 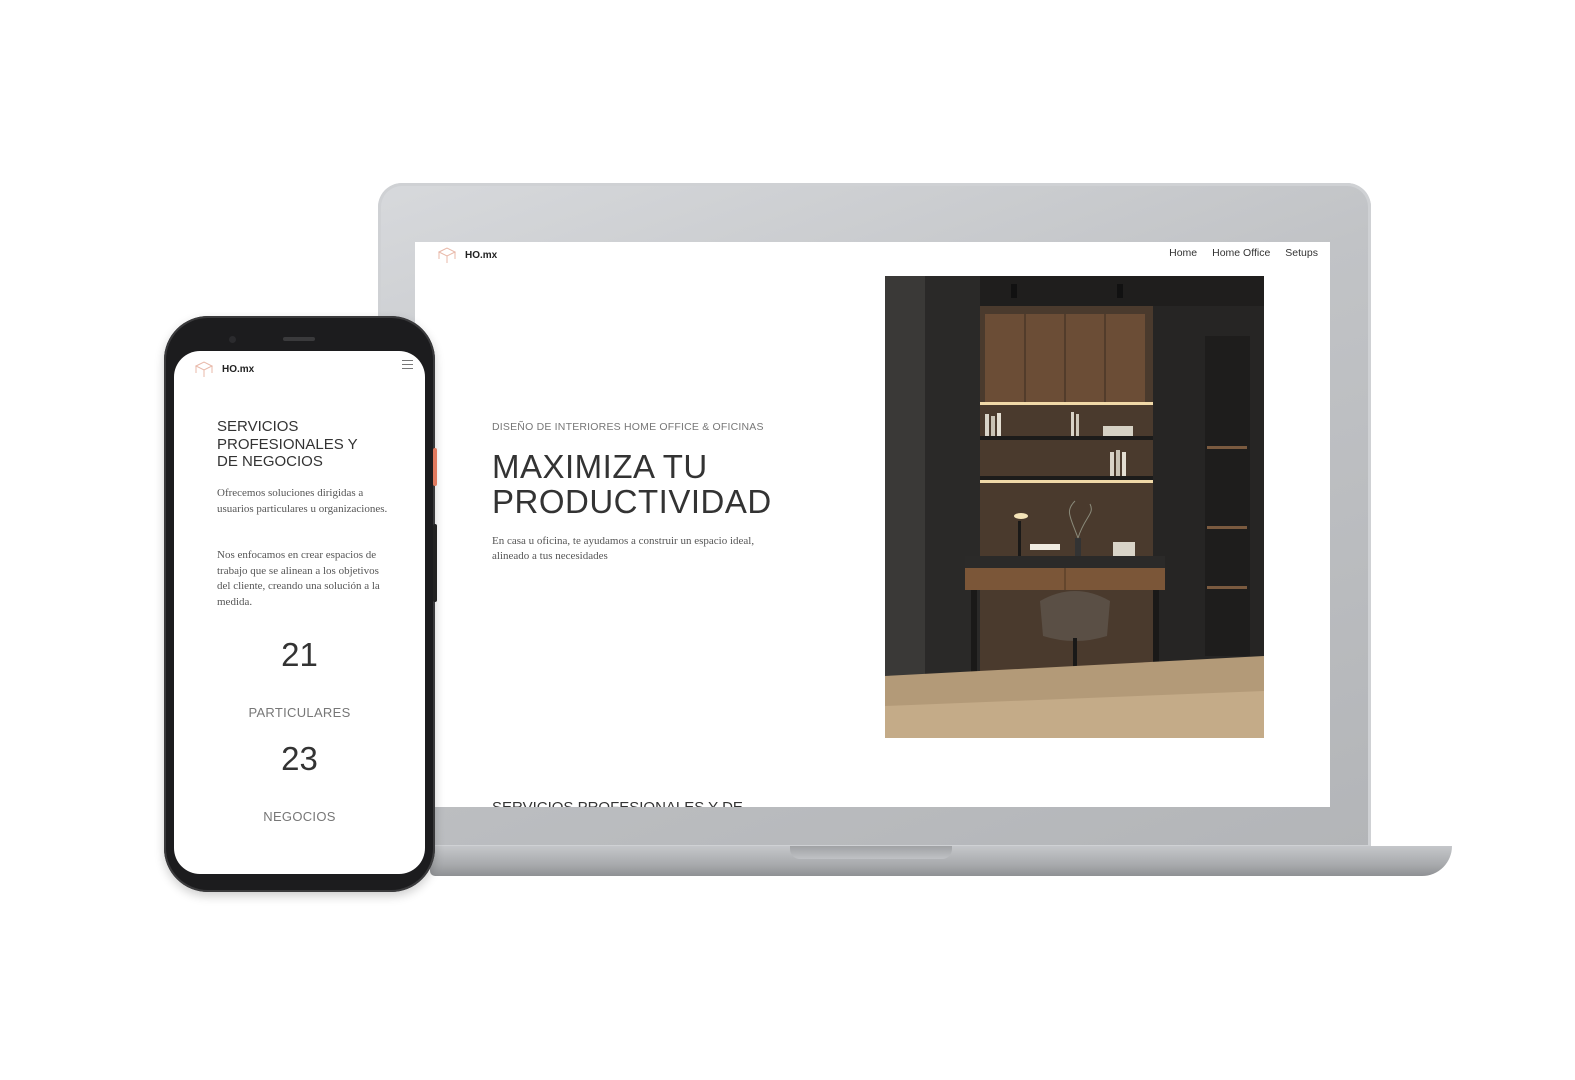 I want to click on phone-power-button, so click(x=435, y=467).